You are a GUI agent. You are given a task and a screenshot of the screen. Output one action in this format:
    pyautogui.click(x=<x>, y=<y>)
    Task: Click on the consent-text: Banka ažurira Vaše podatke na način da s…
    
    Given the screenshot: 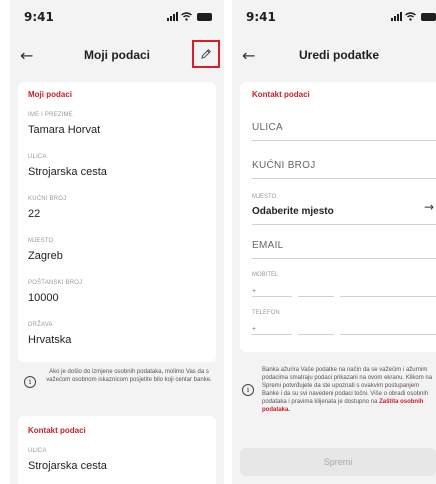 What is the action you would take?
    pyautogui.click(x=348, y=390)
    